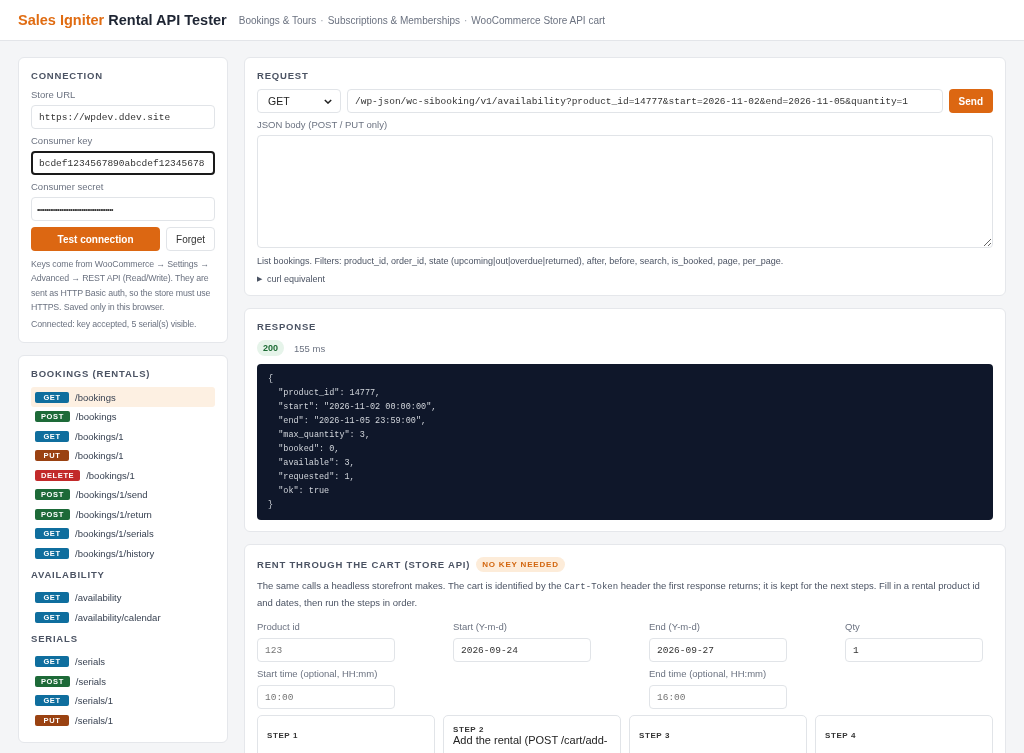 Image resolution: width=1024 pixels, height=753 pixels. Describe the element at coordinates (625, 191) in the screenshot. I see `json-body-field` at that location.